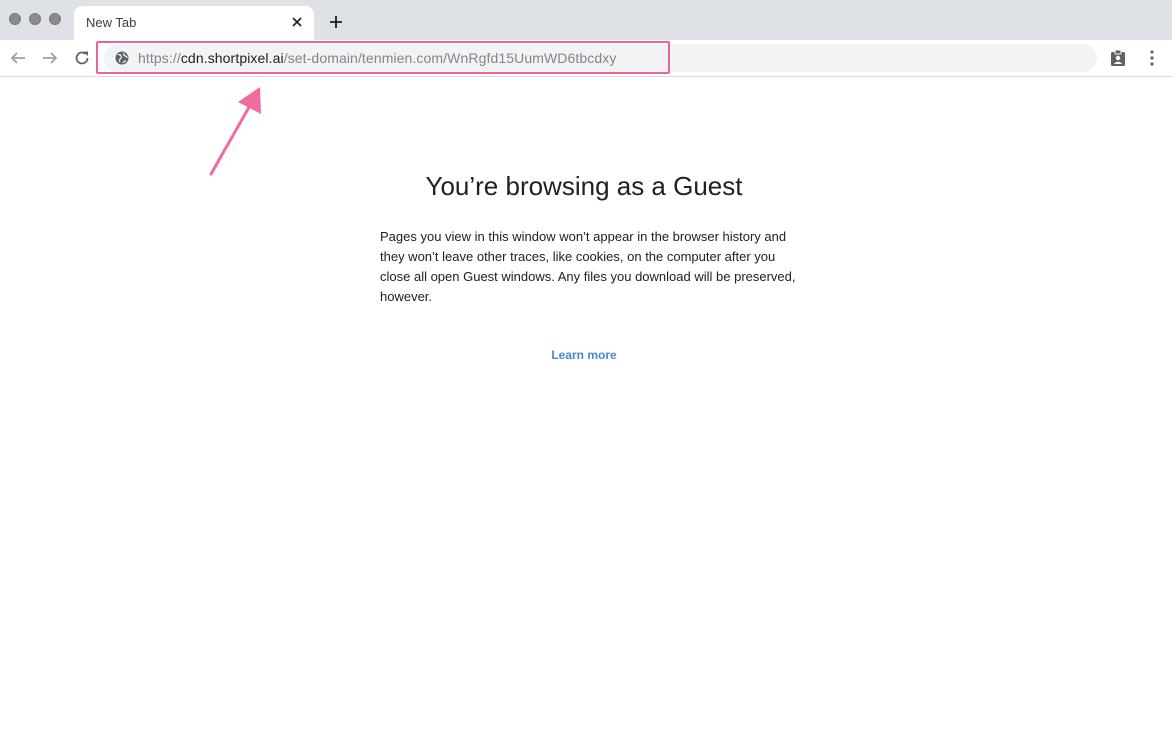 This screenshot has height=747, width=1172. I want to click on globe-icon, so click(122, 58).